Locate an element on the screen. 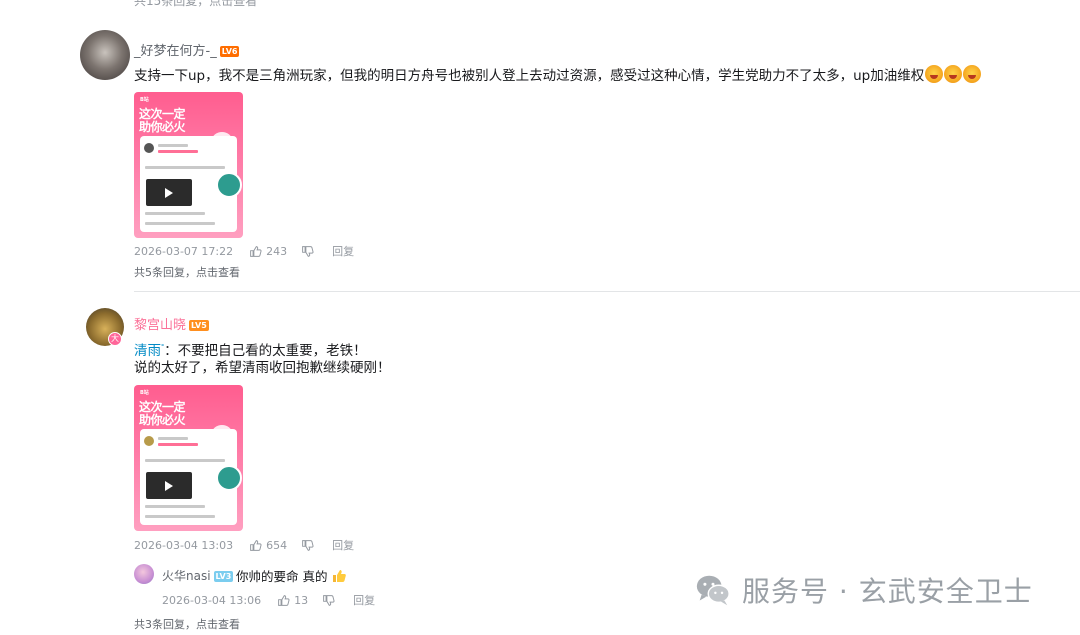  reply-time: 2026-03-04 13:06 is located at coordinates (212, 600).